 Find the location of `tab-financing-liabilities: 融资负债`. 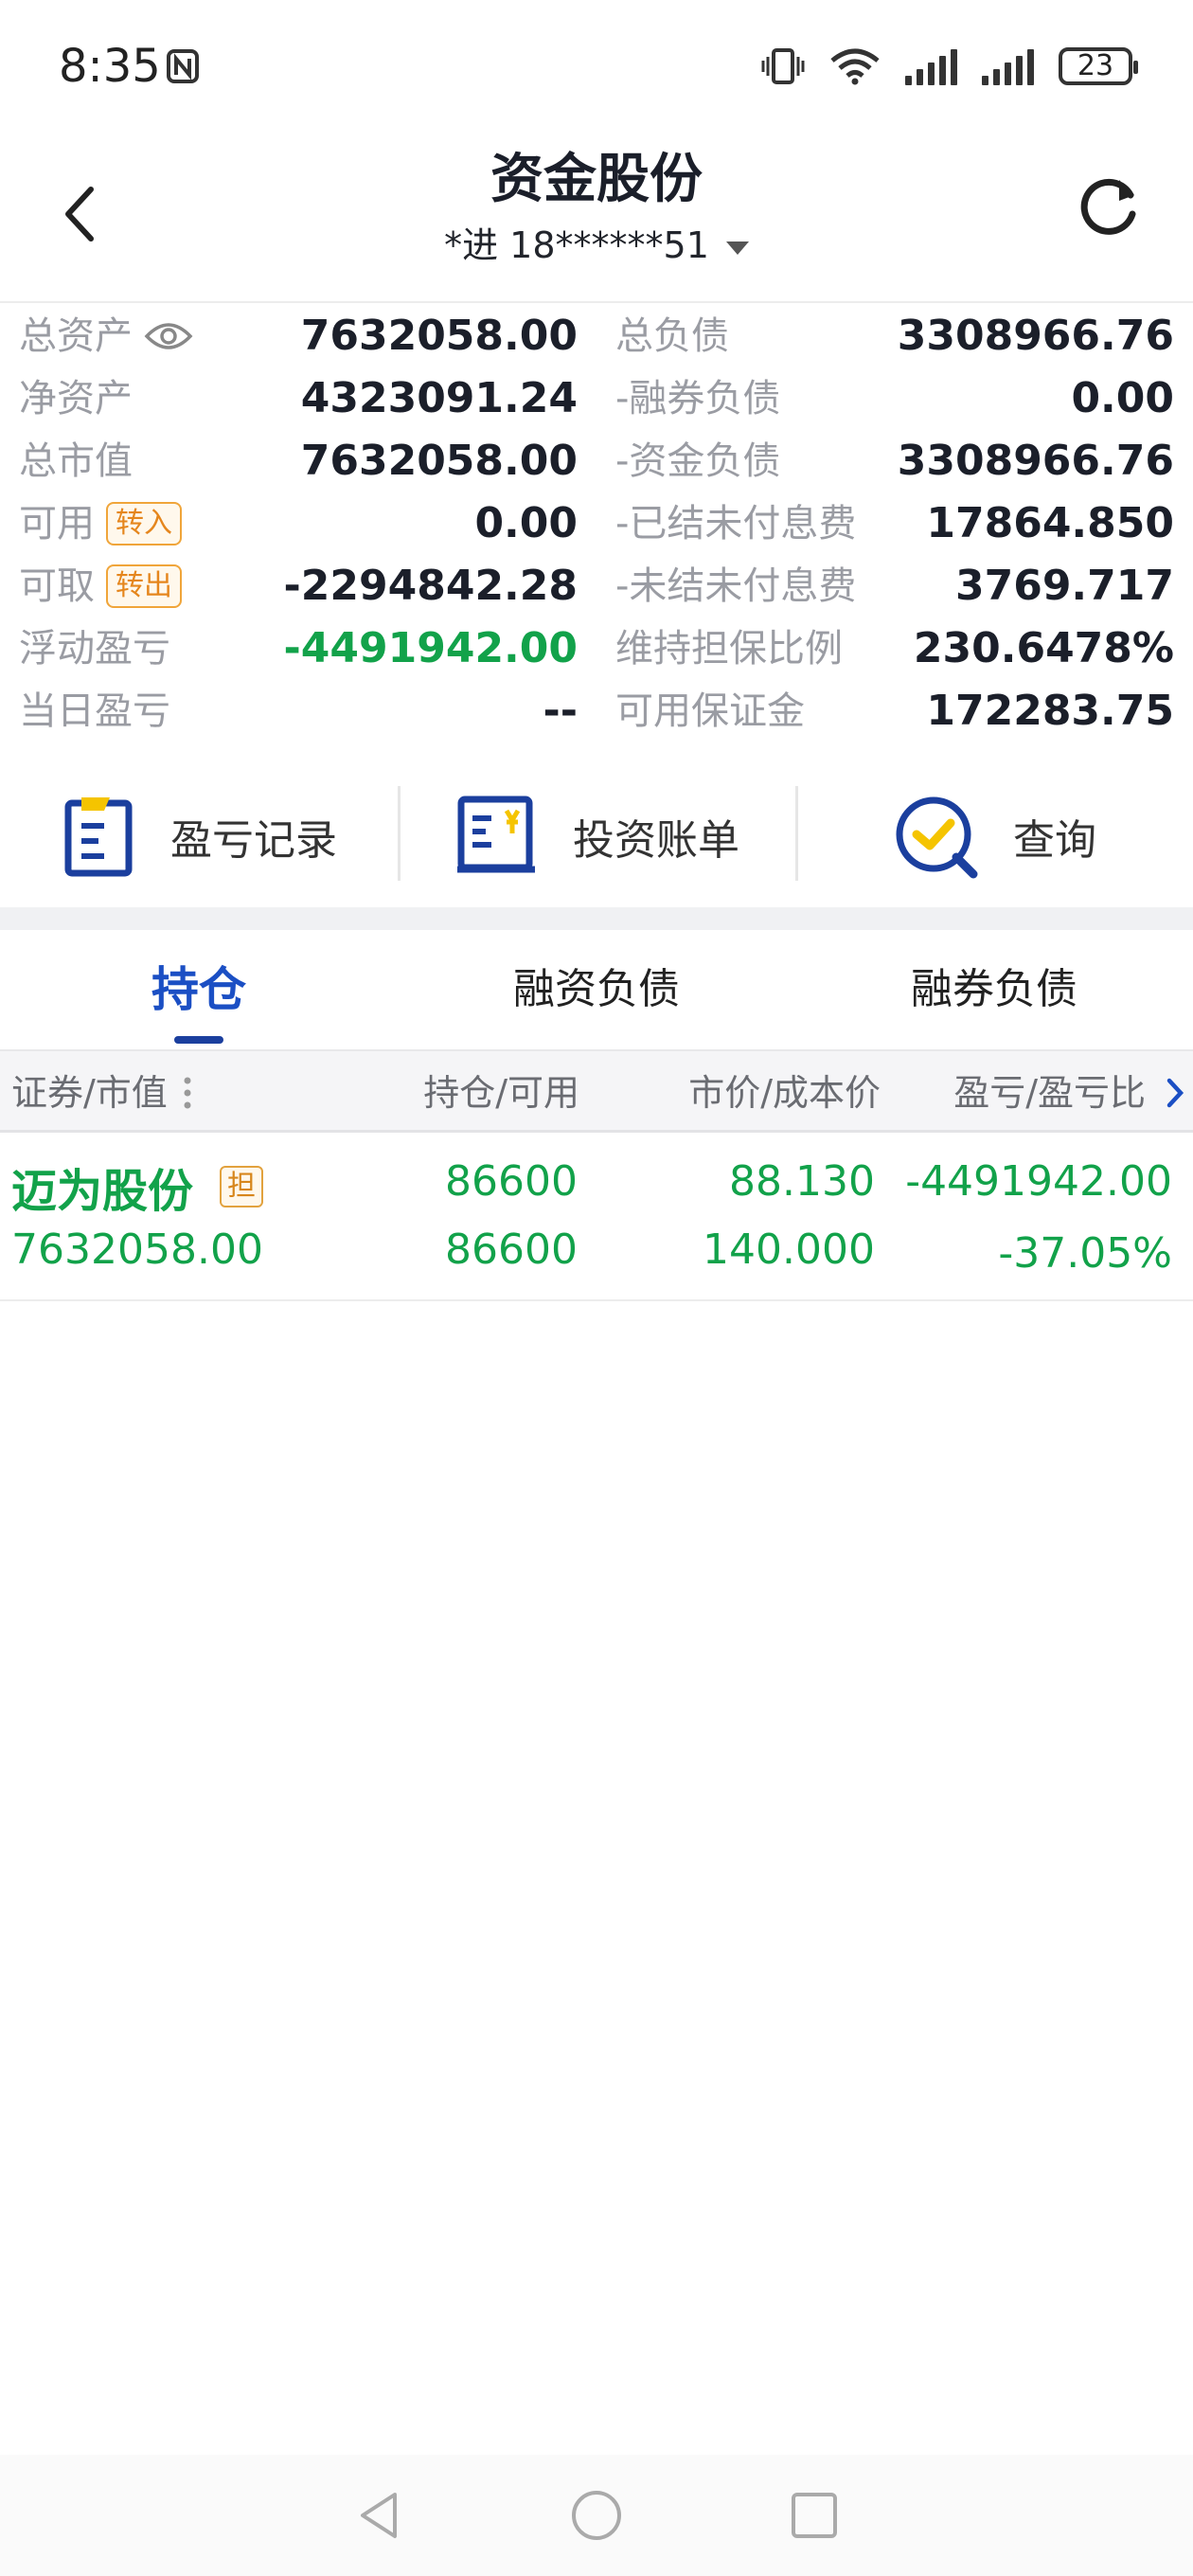

tab-financing-liabilities: 融资负债 is located at coordinates (596, 989).